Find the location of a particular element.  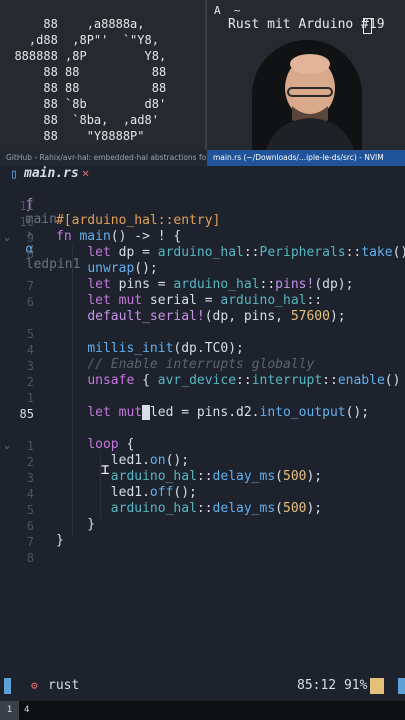

shell-prompt: A ~ is located at coordinates (227, 10).